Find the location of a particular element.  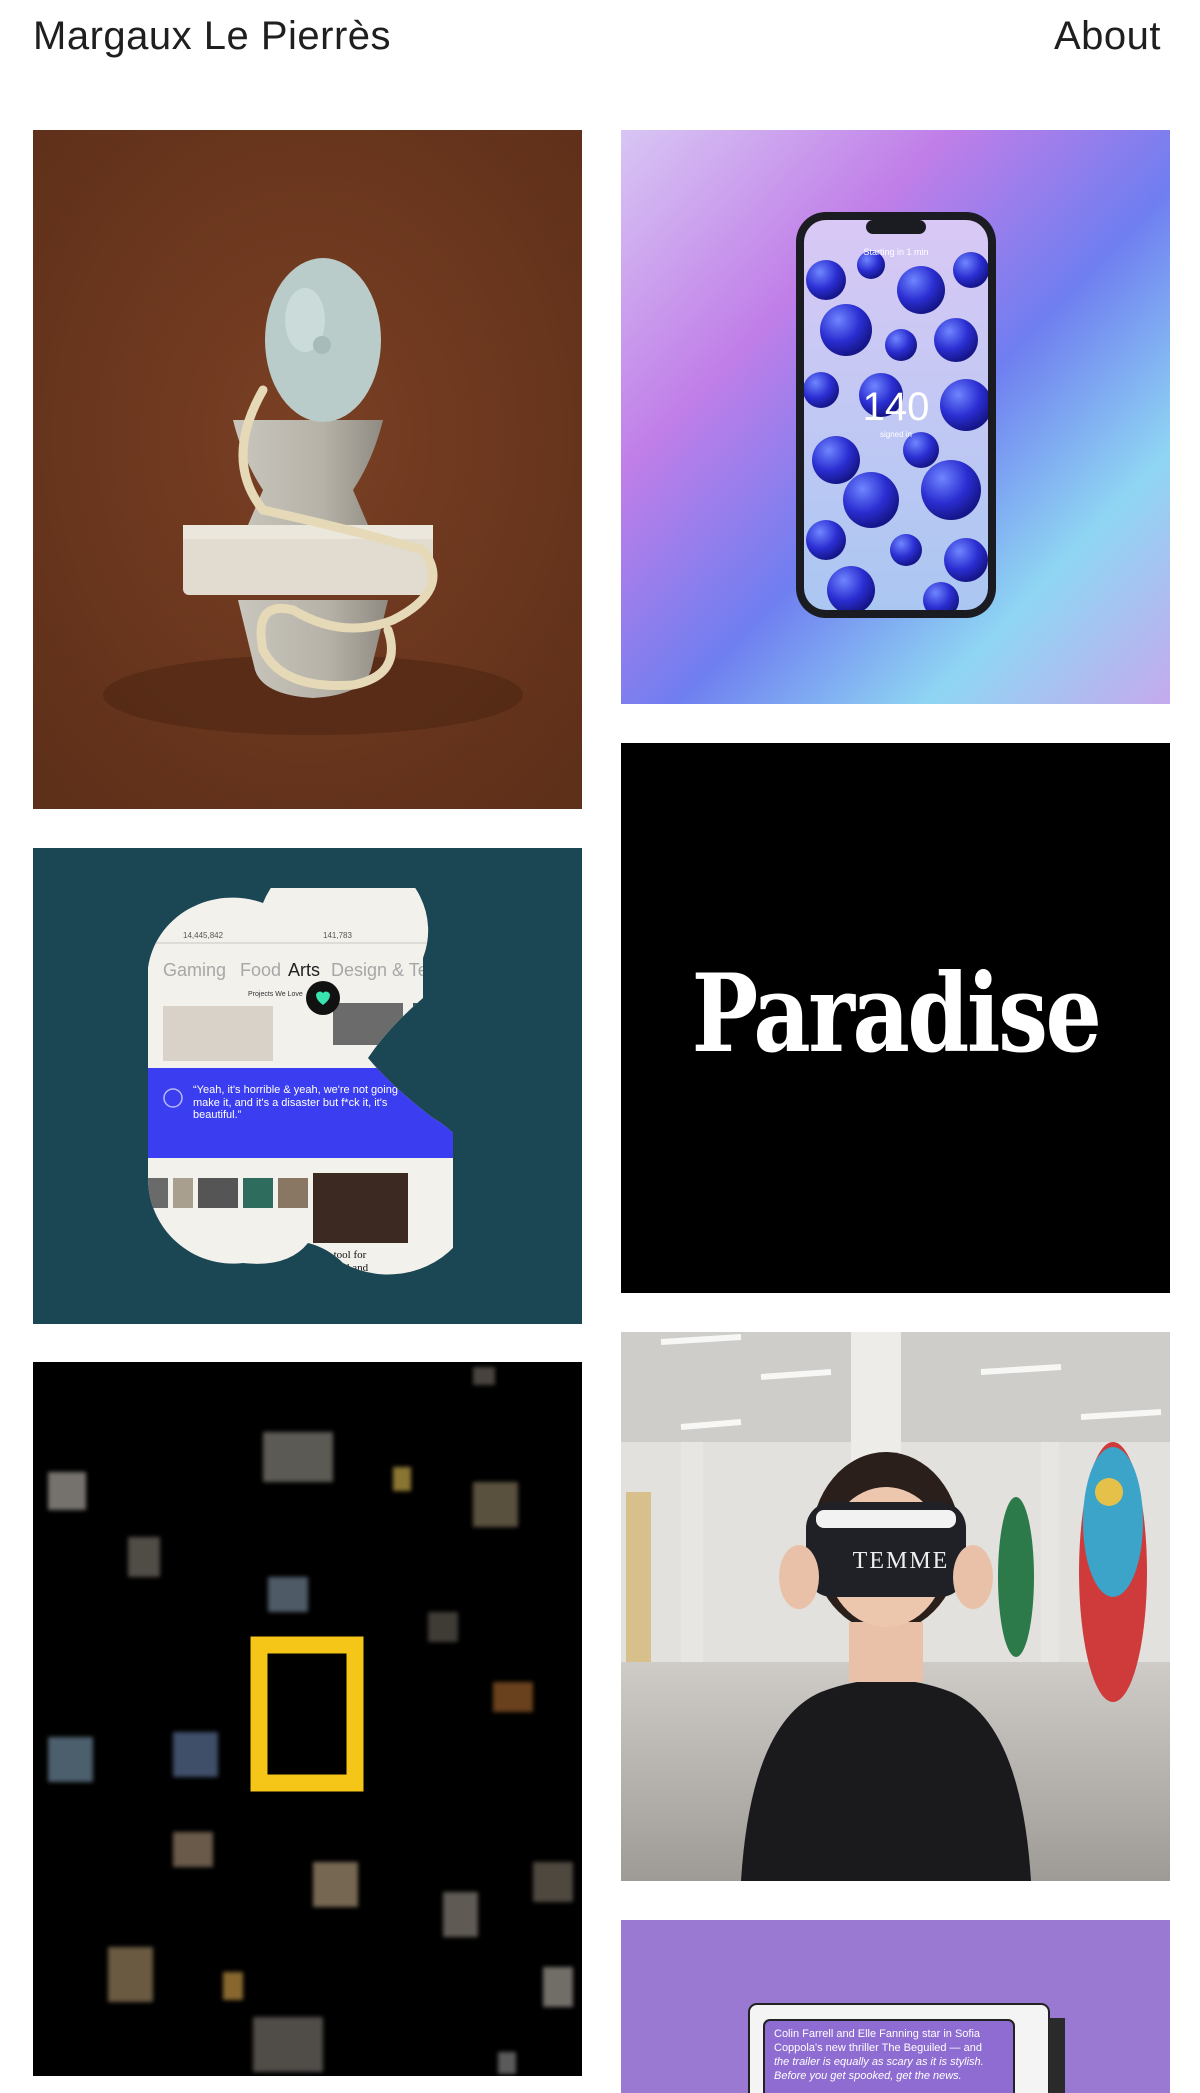

project-tile-sculpture is located at coordinates (307, 469).